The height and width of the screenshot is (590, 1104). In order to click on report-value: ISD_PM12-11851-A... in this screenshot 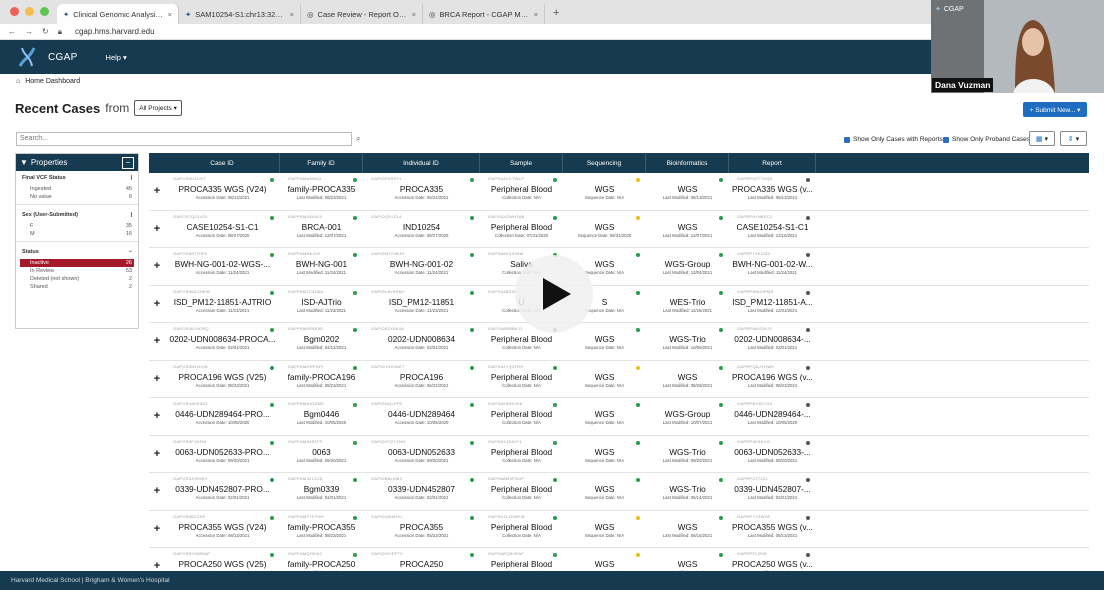, I will do `click(772, 302)`.